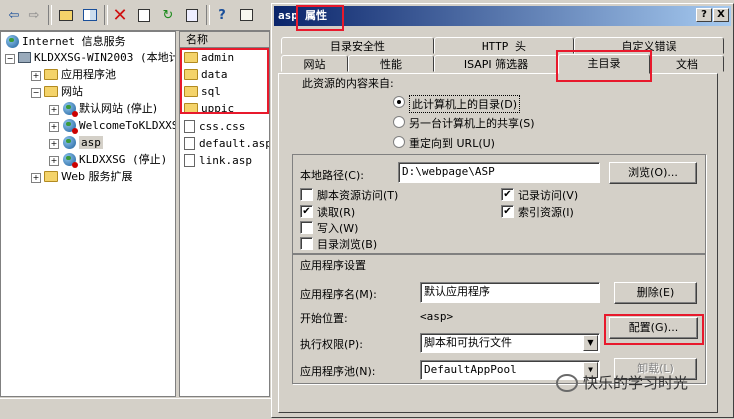 Image resolution: width=734 pixels, height=419 pixels. What do you see at coordinates (224, 81) in the screenshot?
I see `highlight-box-folders` at bounding box center [224, 81].